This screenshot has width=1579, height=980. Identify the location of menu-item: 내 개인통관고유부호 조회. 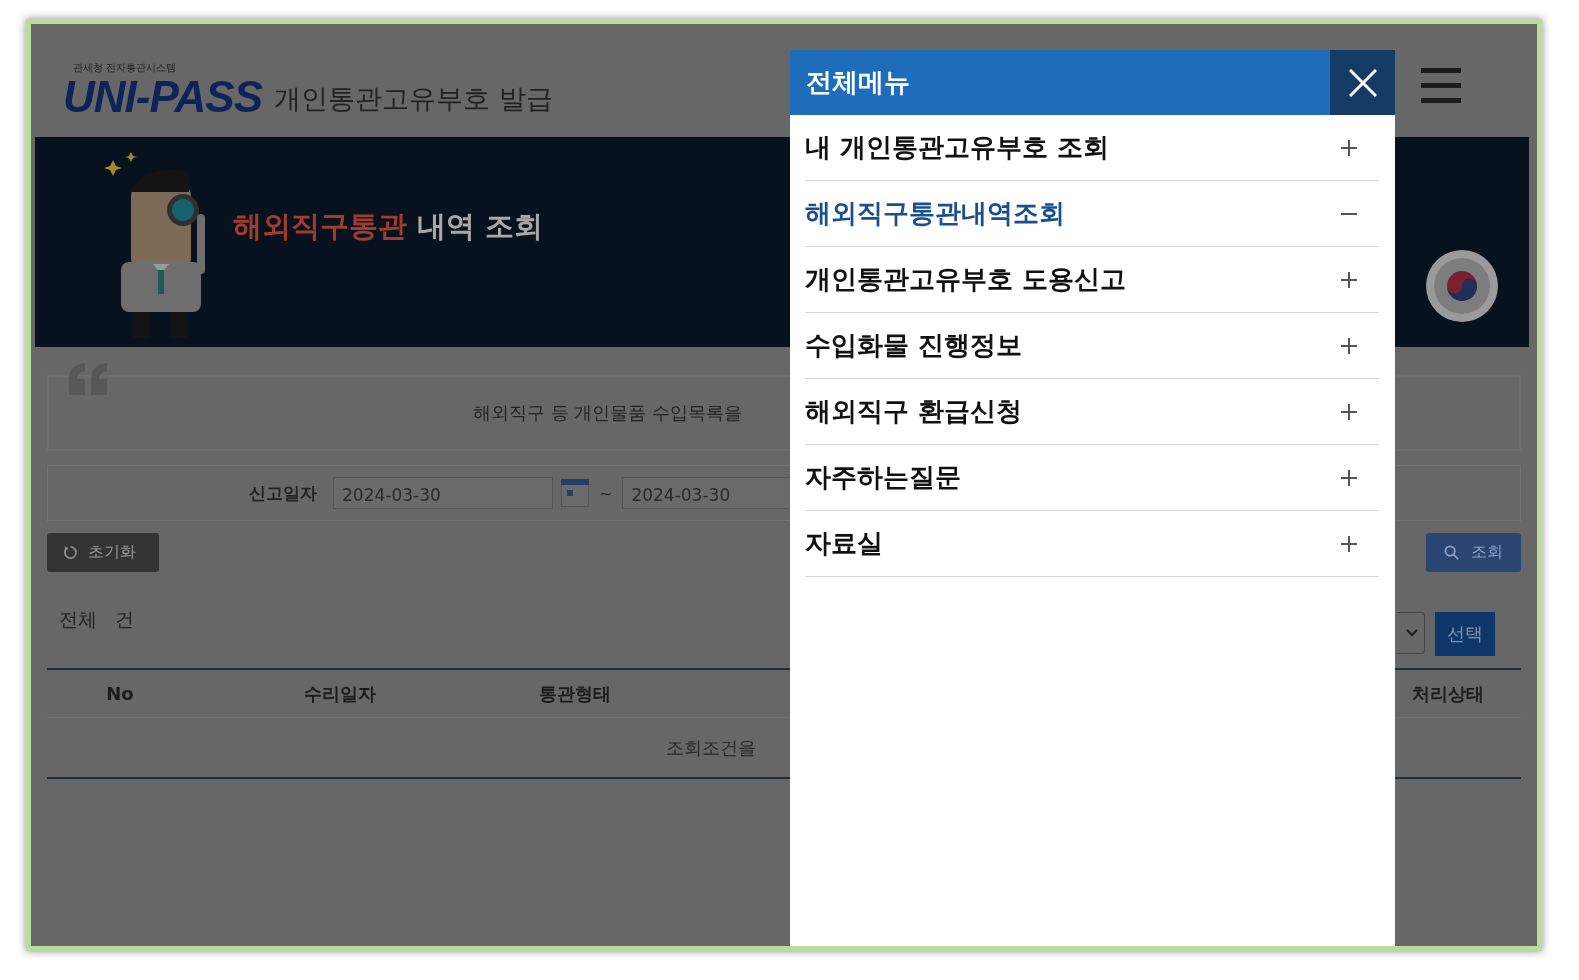
(1092, 148).